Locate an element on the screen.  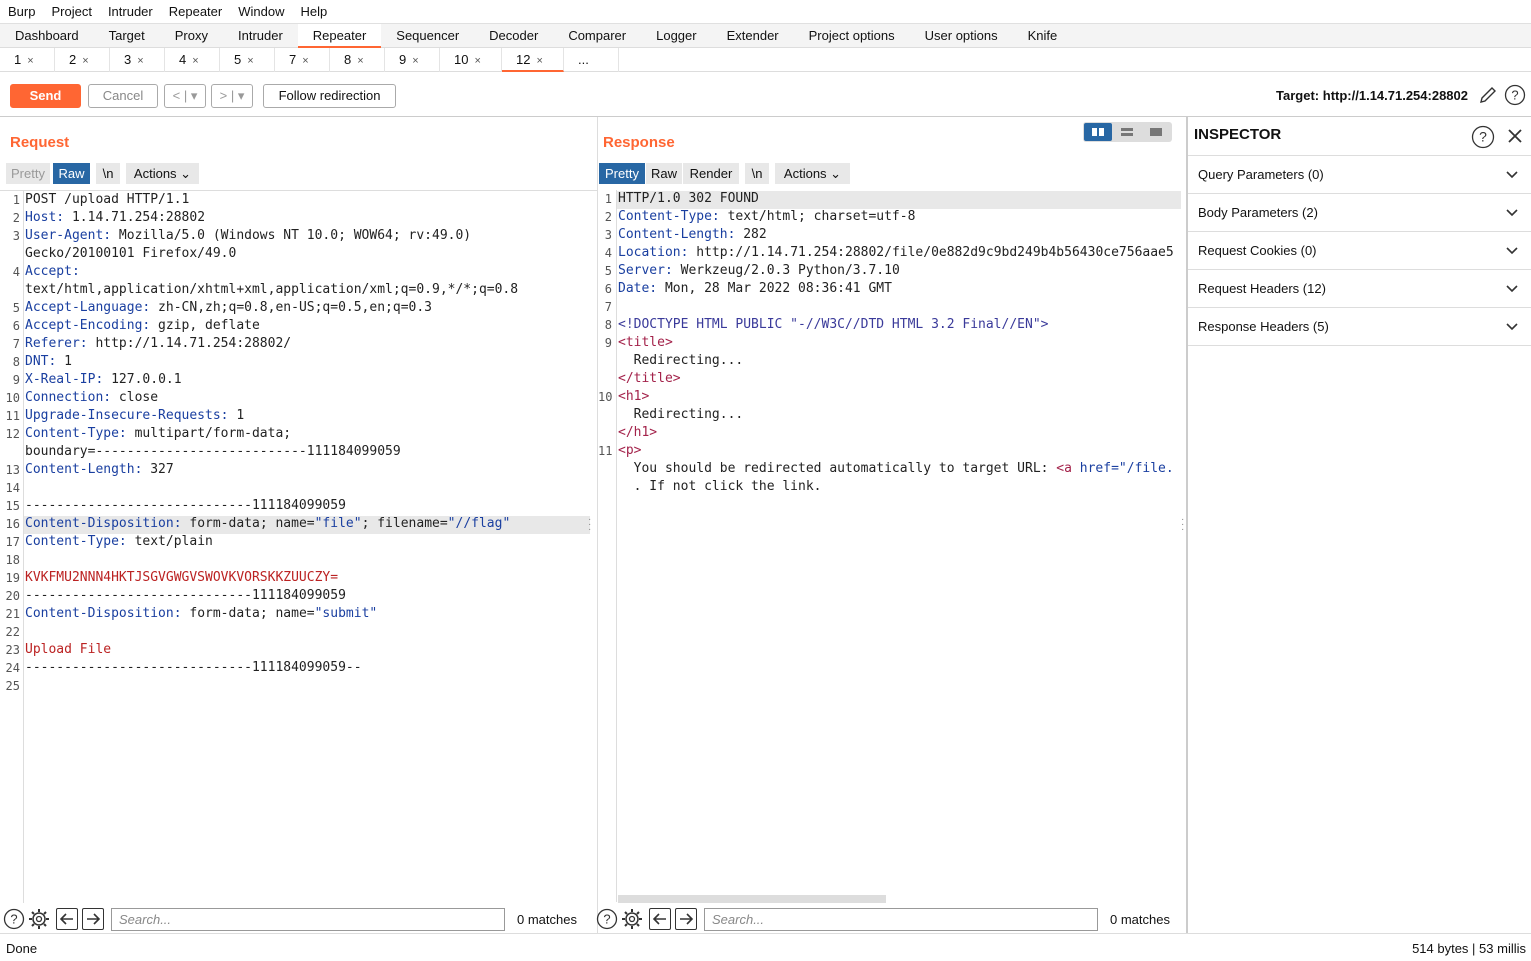
tab-knife: Knife is located at coordinates (1043, 36).